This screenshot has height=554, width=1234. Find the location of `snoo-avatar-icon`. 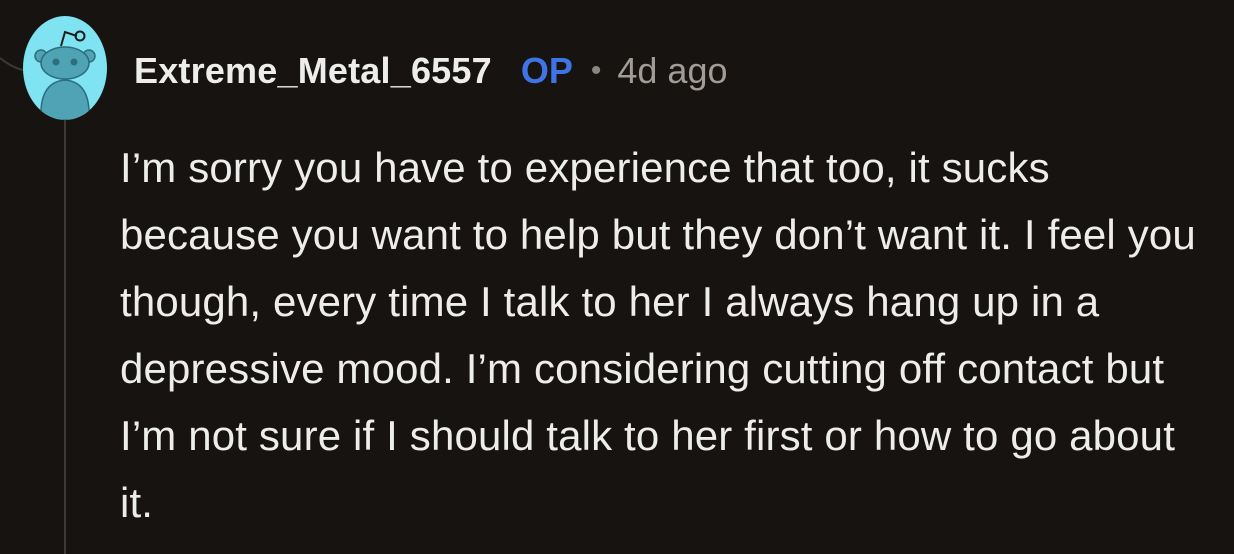

snoo-avatar-icon is located at coordinates (65, 68).